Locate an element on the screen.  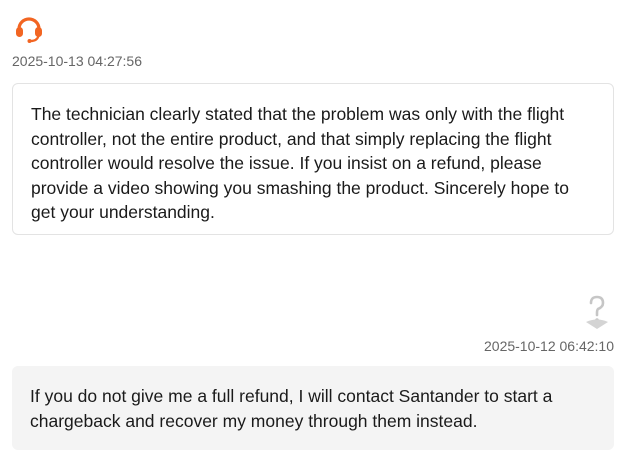
unknown-user-icon is located at coordinates (597, 312).